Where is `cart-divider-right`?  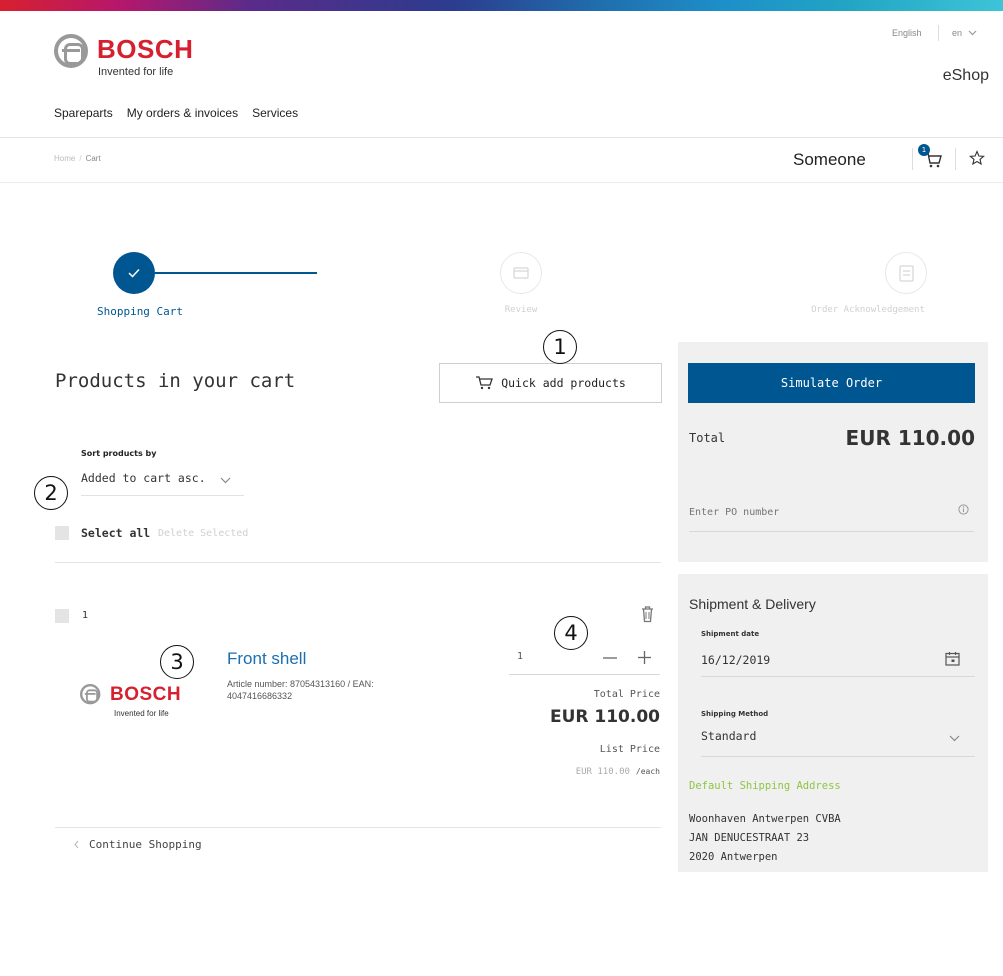 cart-divider-right is located at coordinates (955, 159).